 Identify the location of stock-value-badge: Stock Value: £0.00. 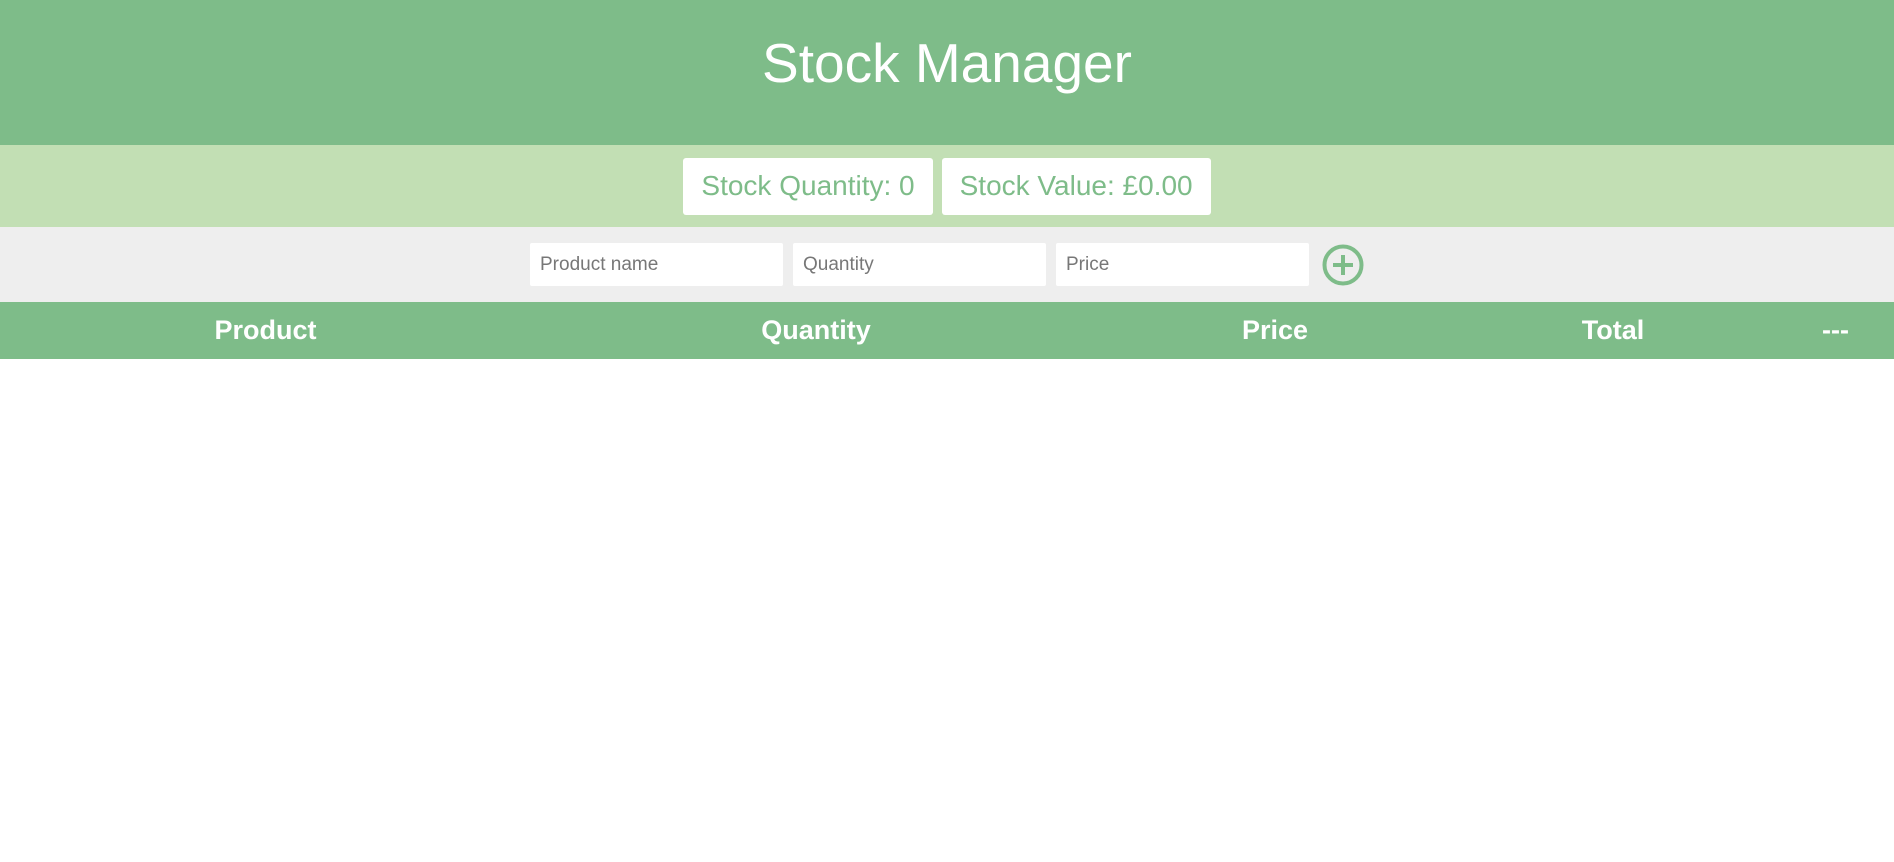
(1076, 186).